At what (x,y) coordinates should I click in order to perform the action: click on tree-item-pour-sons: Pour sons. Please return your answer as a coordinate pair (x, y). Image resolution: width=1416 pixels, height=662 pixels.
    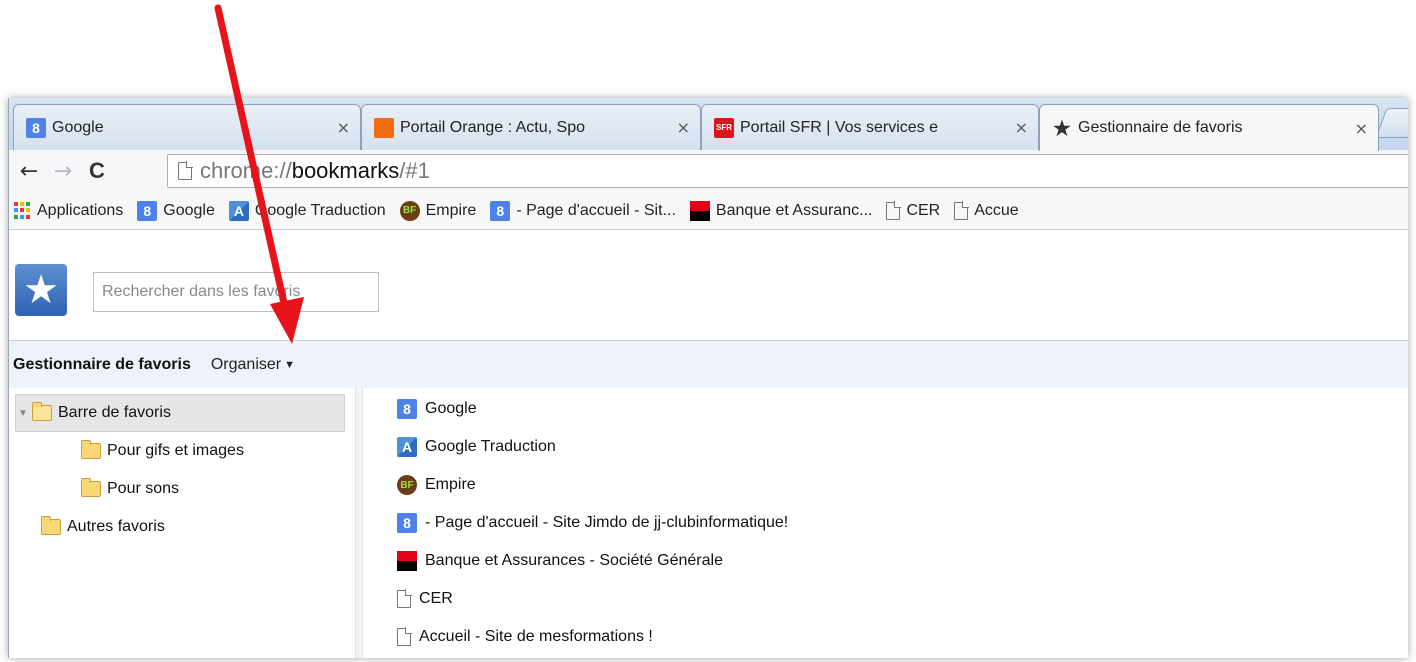
    Looking at the image, I should click on (130, 489).